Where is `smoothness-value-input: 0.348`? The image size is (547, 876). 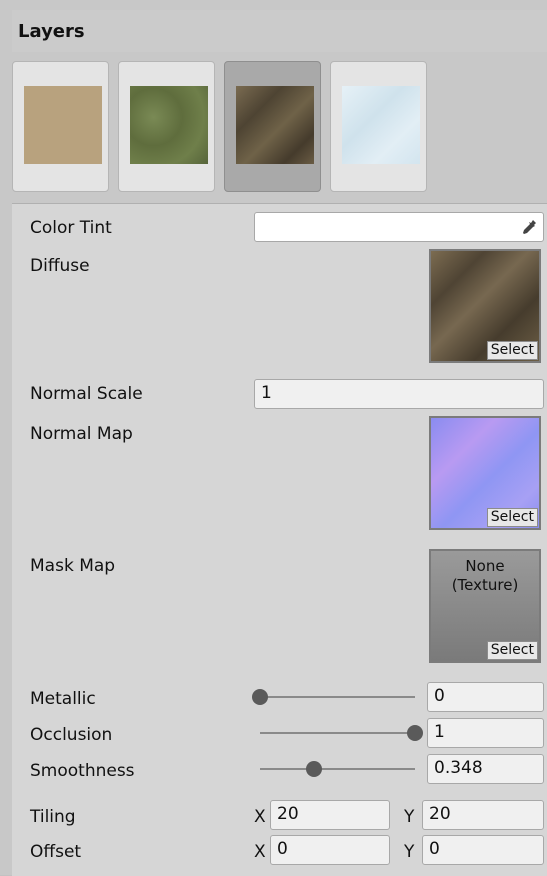
smoothness-value-input: 0.348 is located at coordinates (485, 769).